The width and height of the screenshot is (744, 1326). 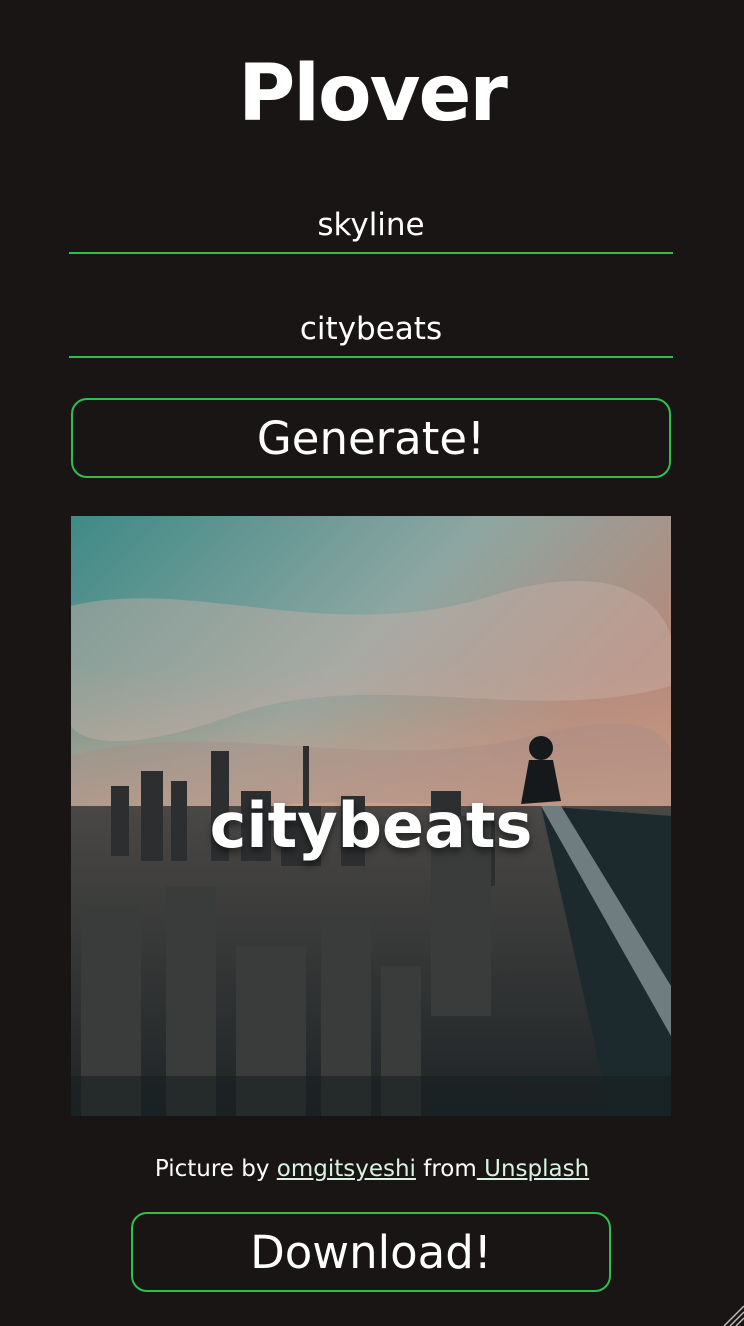 I want to click on name-input, so click(x=371, y=330).